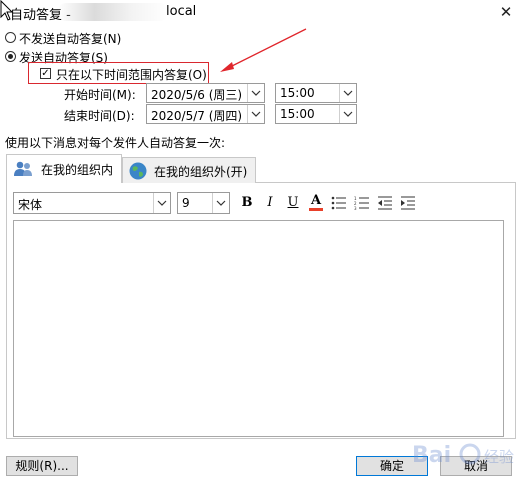  What do you see at coordinates (499, 457) in the screenshot?
I see `svg-text: 经验` at bounding box center [499, 457].